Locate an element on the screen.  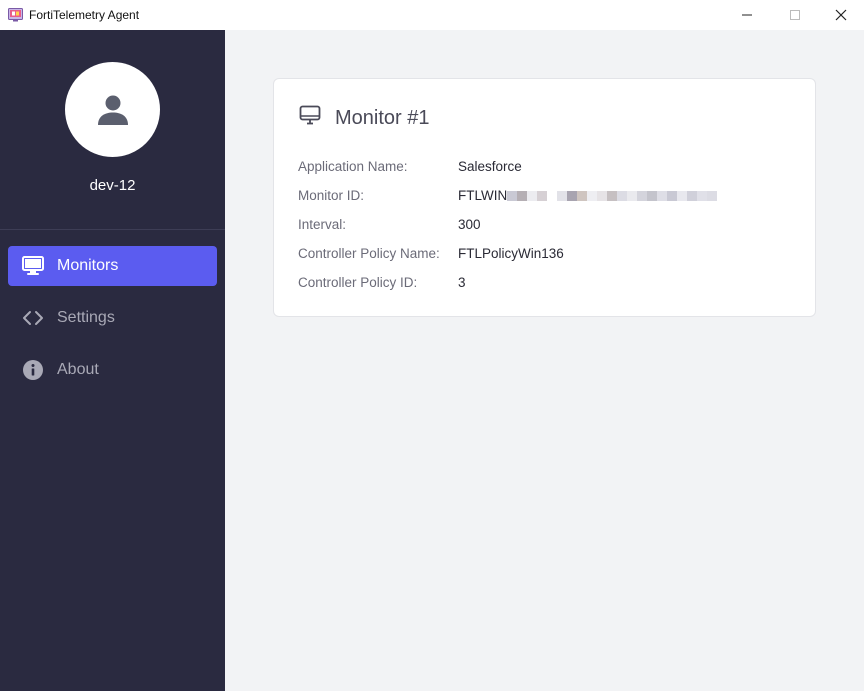
field-value-container: FTLWIN is located at coordinates (588, 195).